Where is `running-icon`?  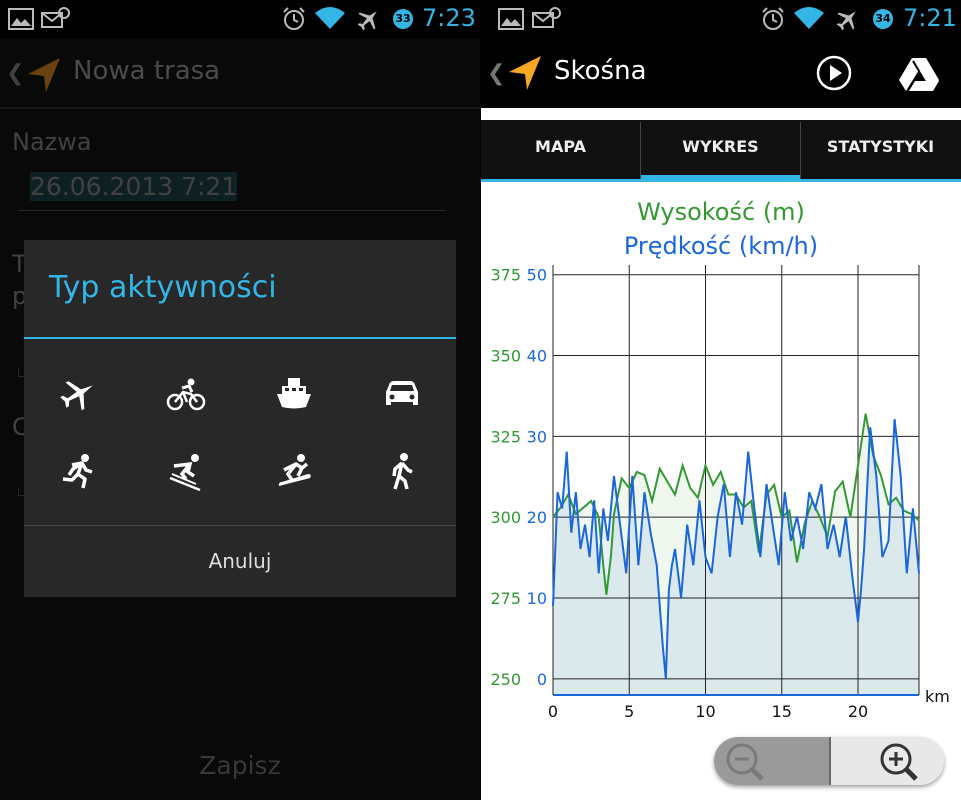
running-icon is located at coordinates (78, 472).